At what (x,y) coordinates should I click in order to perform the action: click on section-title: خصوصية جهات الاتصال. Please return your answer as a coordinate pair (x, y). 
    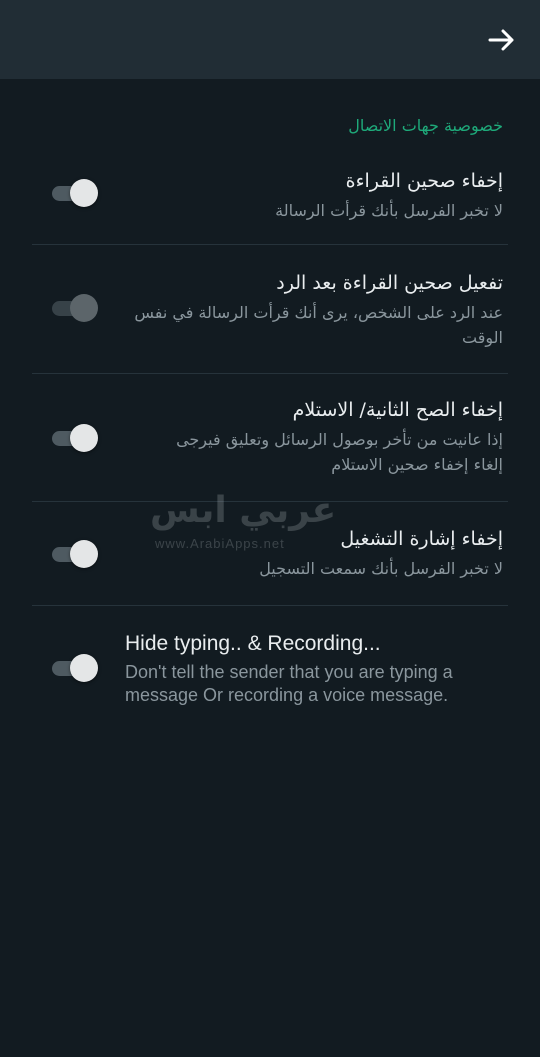
    Looking at the image, I should click on (425, 125).